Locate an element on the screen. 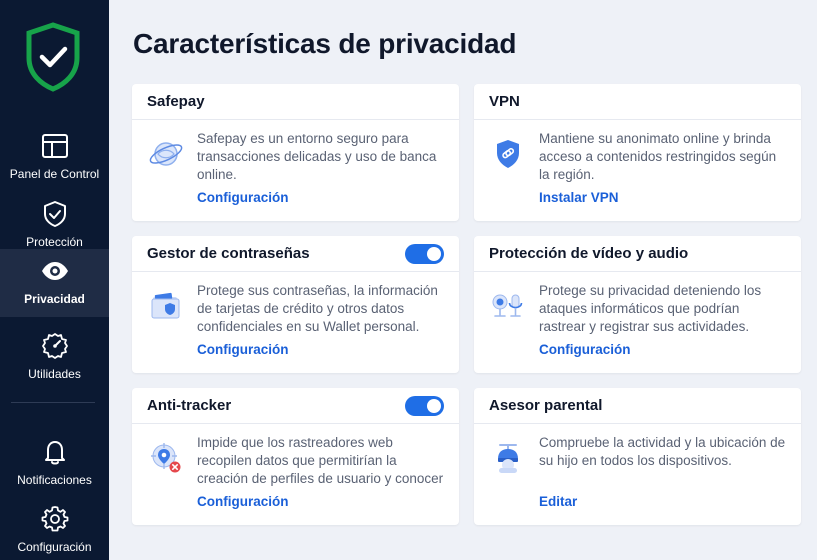 The width and height of the screenshot is (817, 560). card-title: Safepay is located at coordinates (176, 101).